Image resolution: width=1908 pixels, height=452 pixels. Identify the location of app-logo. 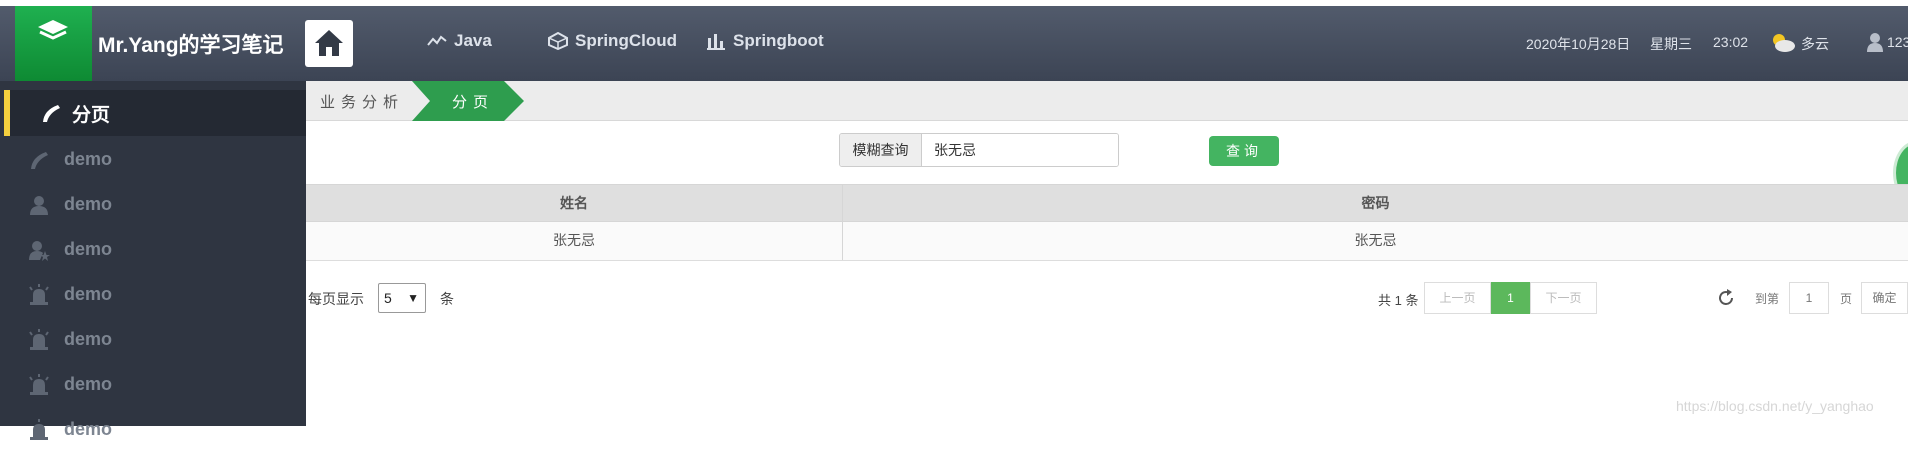
(53, 43).